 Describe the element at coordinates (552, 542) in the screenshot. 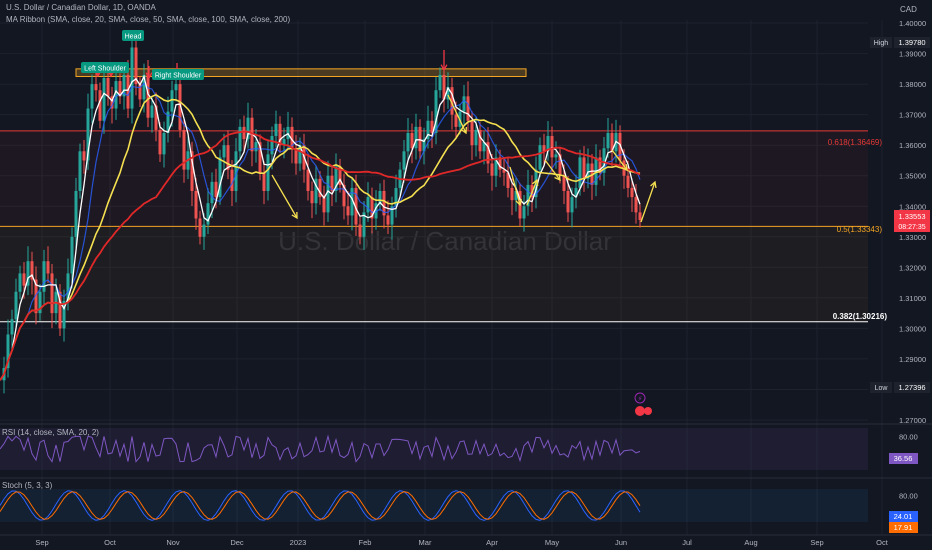

I see `time-tick-label: May` at that location.